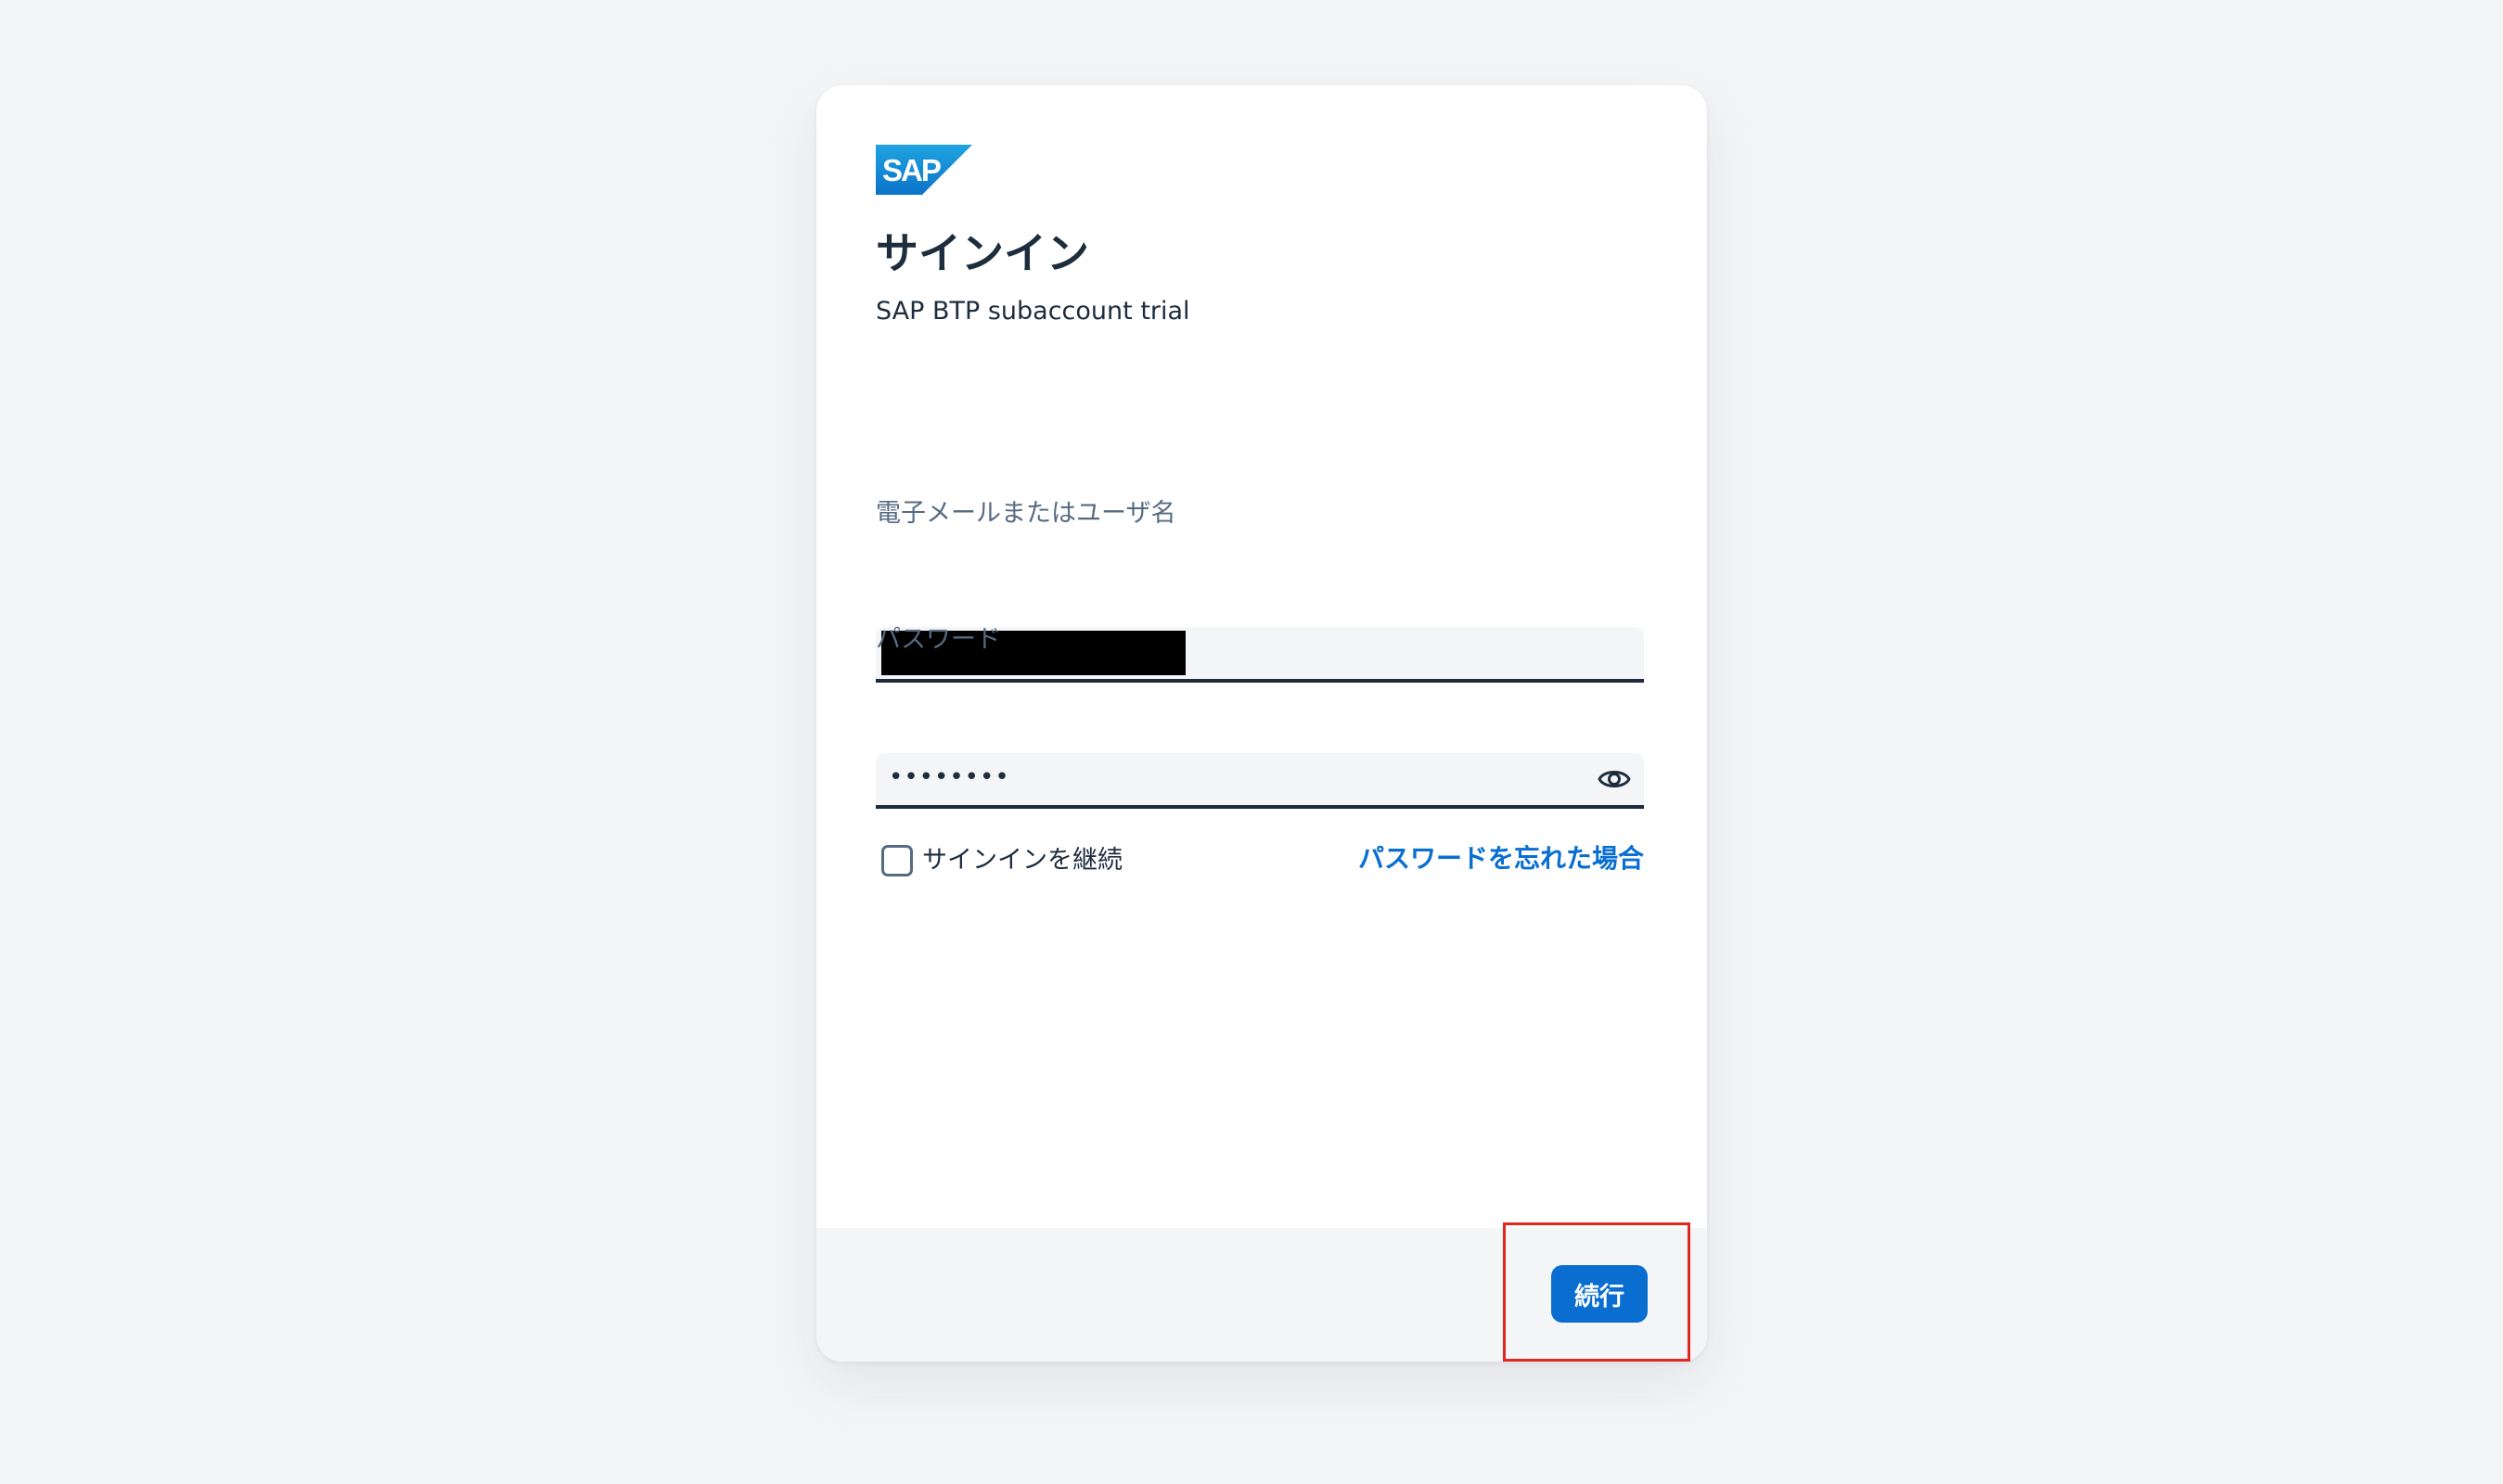 This screenshot has width=2503, height=1484. I want to click on svg-text: SAP, so click(911, 170).